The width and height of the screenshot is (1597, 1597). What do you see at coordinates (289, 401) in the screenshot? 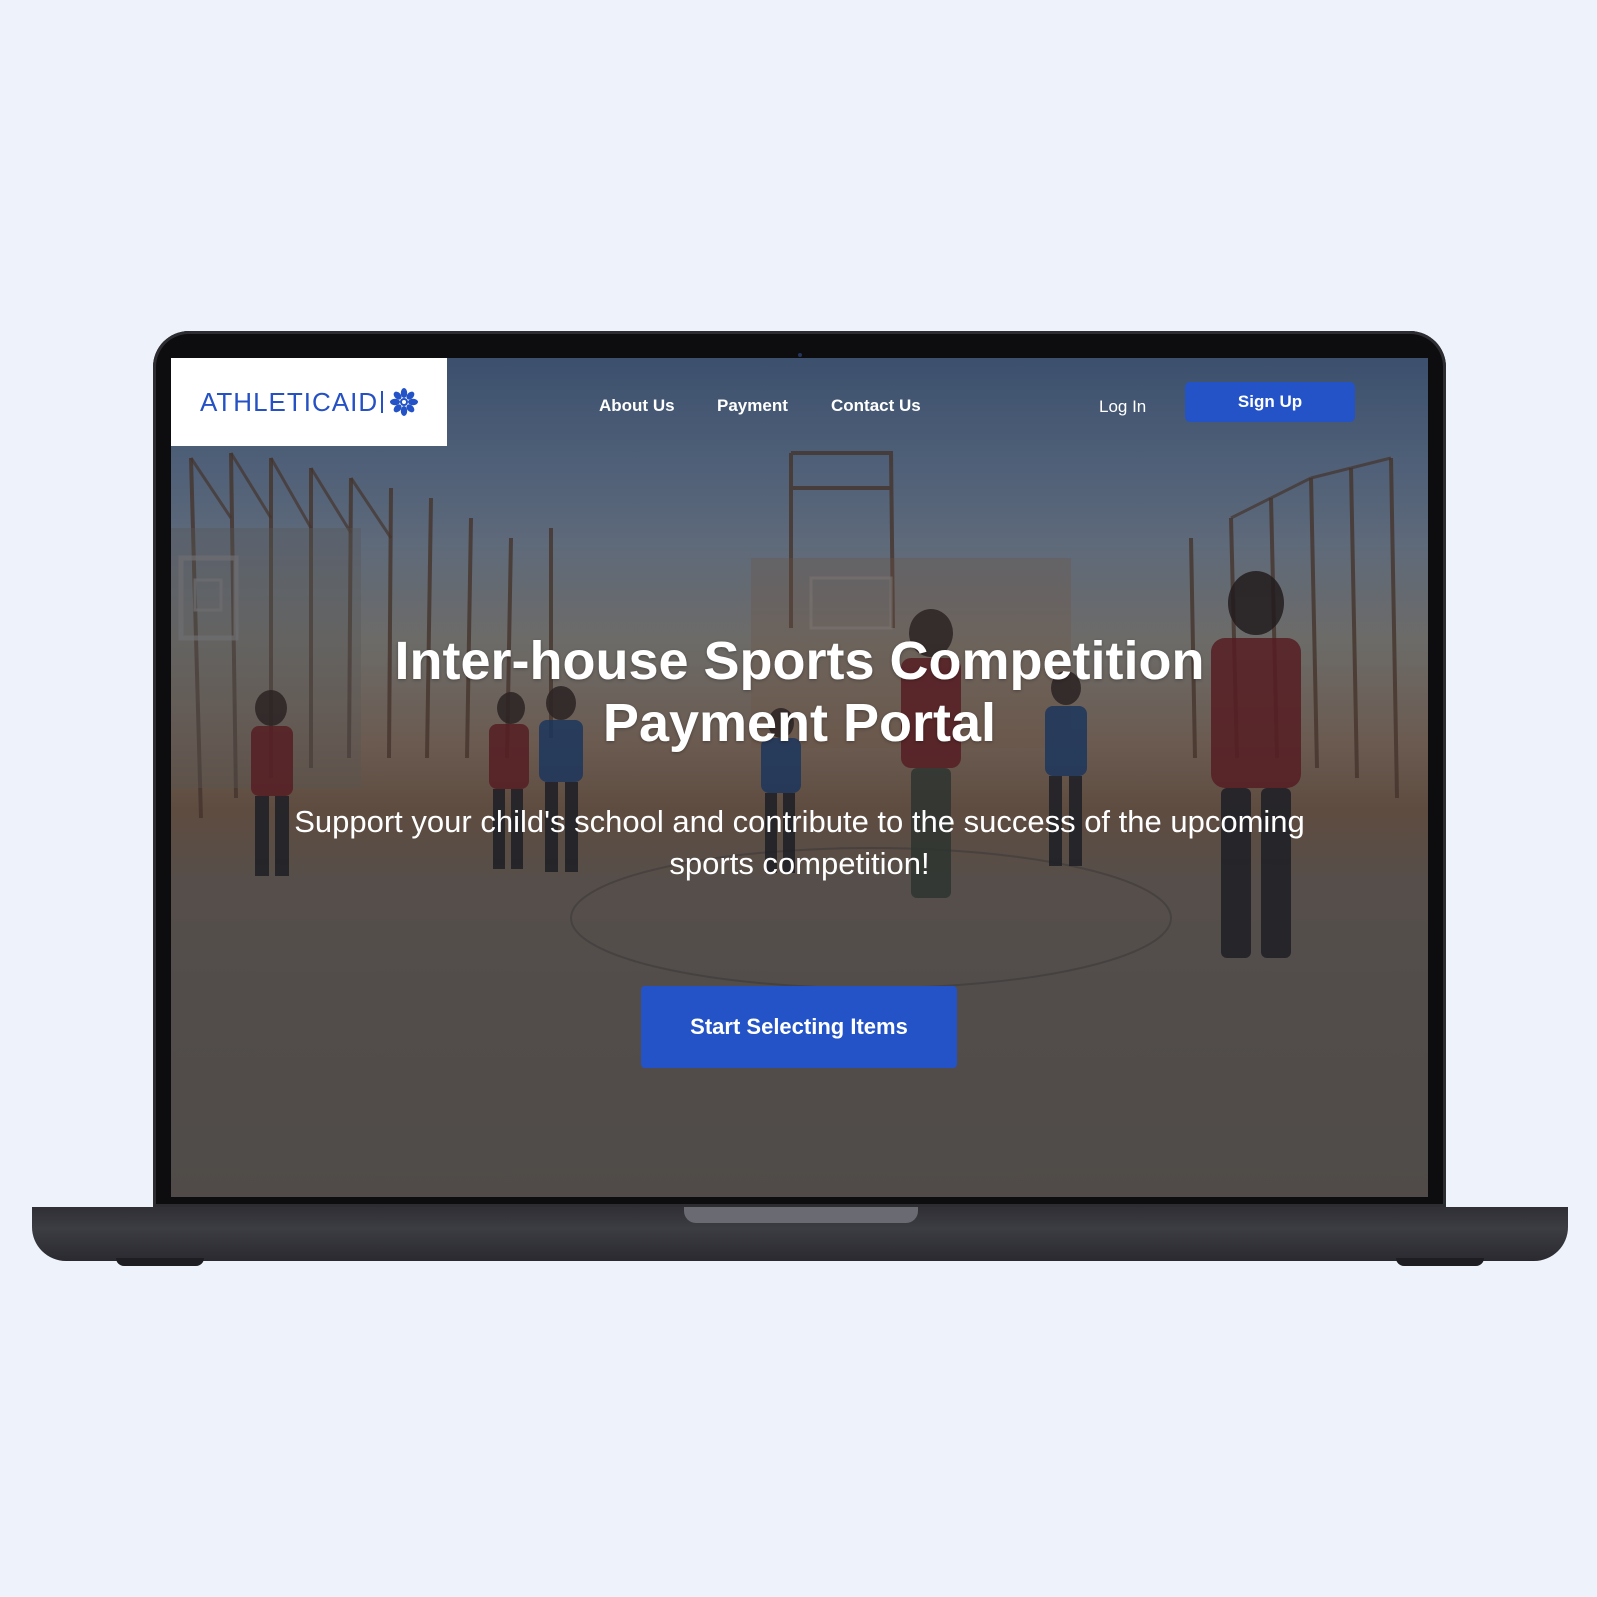
I see `brand-name: ATHLETICAID` at bounding box center [289, 401].